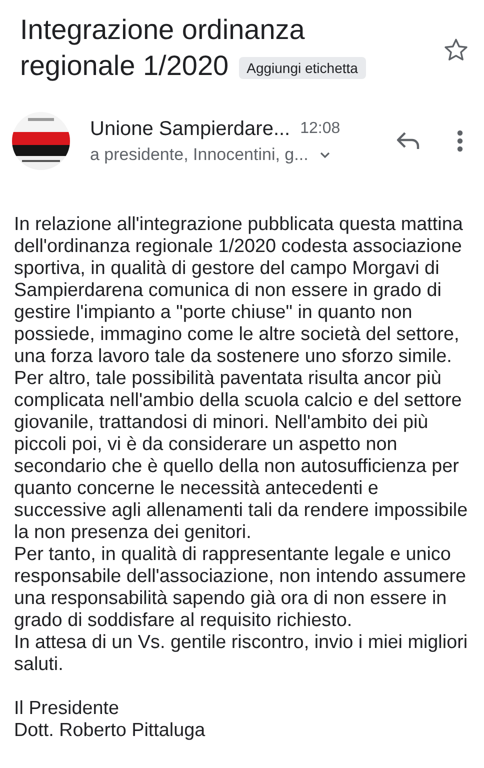 The image size is (484, 768). What do you see at coordinates (241, 588) in the screenshot?
I see `body-paragraph: Per tanto, in qualità di rappresentante legale e unico responsabile dell'associazione, non intendo assumere una responsabilità sapendo già ora di non essere in grado di soddisfare al requisito richiesto.` at bounding box center [241, 588].